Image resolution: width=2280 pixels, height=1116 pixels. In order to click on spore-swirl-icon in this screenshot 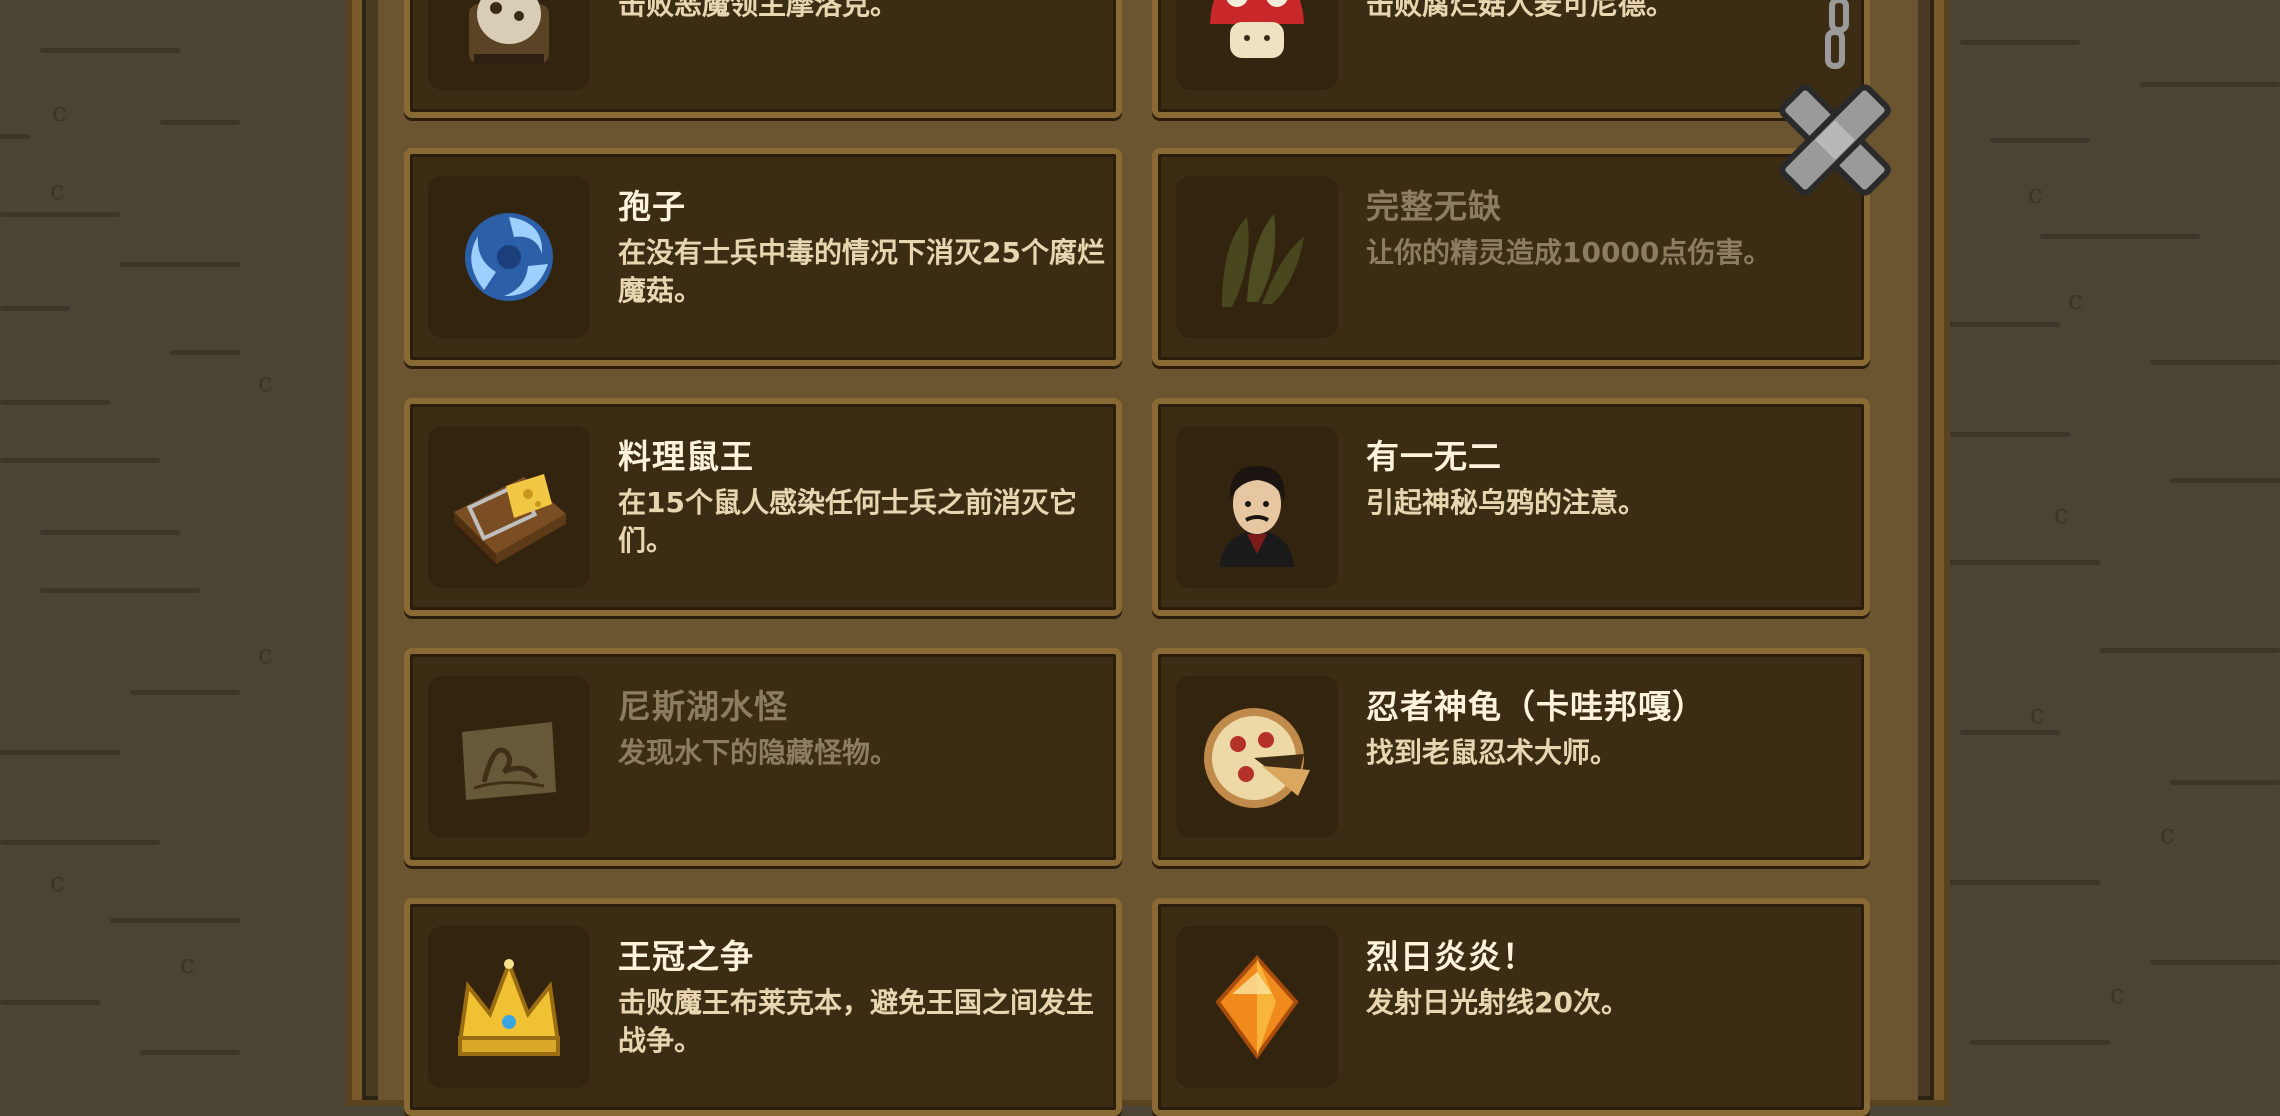, I will do `click(509, 257)`.